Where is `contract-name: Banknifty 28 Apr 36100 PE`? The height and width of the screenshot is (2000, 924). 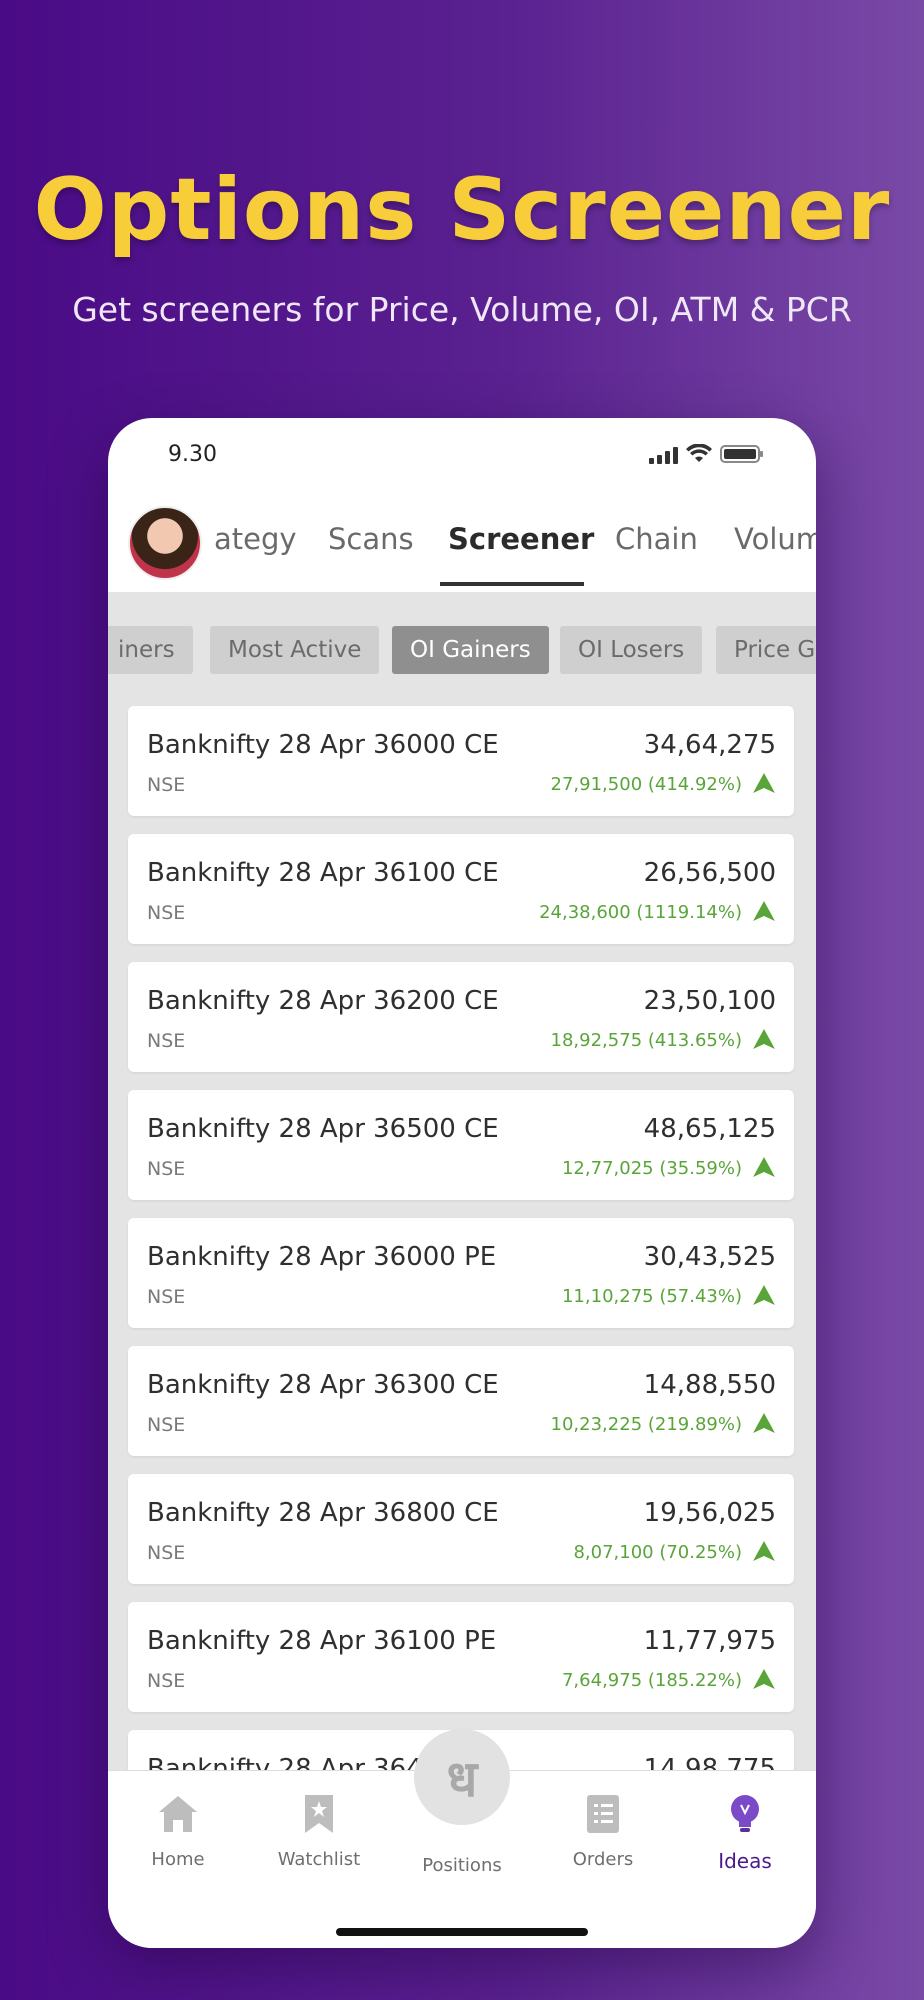 contract-name: Banknifty 28 Apr 36100 PE is located at coordinates (322, 1641).